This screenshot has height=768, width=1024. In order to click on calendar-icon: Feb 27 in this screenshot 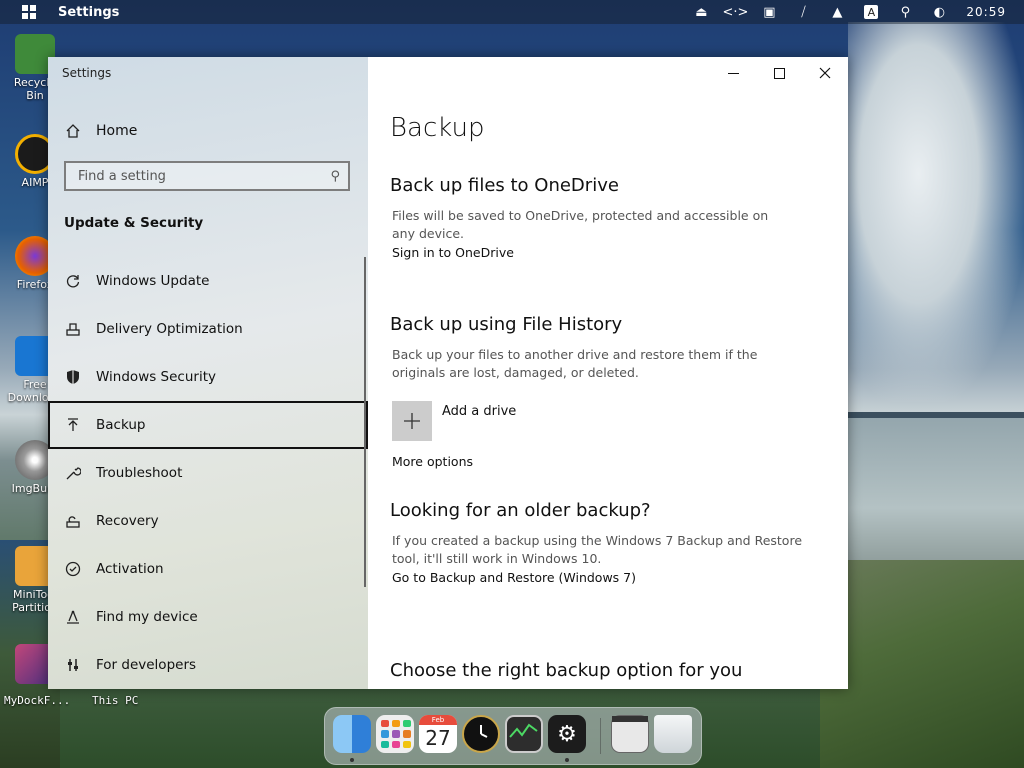, I will do `click(438, 734)`.